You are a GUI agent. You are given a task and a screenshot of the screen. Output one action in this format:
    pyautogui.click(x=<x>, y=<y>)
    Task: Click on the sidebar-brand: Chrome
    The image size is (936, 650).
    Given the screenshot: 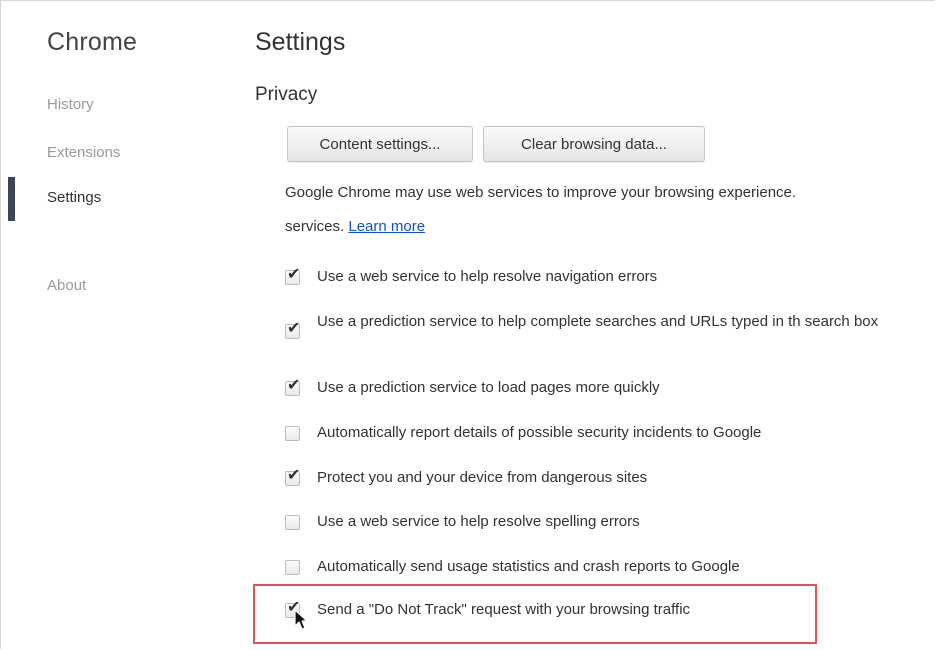 What is the action you would take?
    pyautogui.click(x=92, y=42)
    